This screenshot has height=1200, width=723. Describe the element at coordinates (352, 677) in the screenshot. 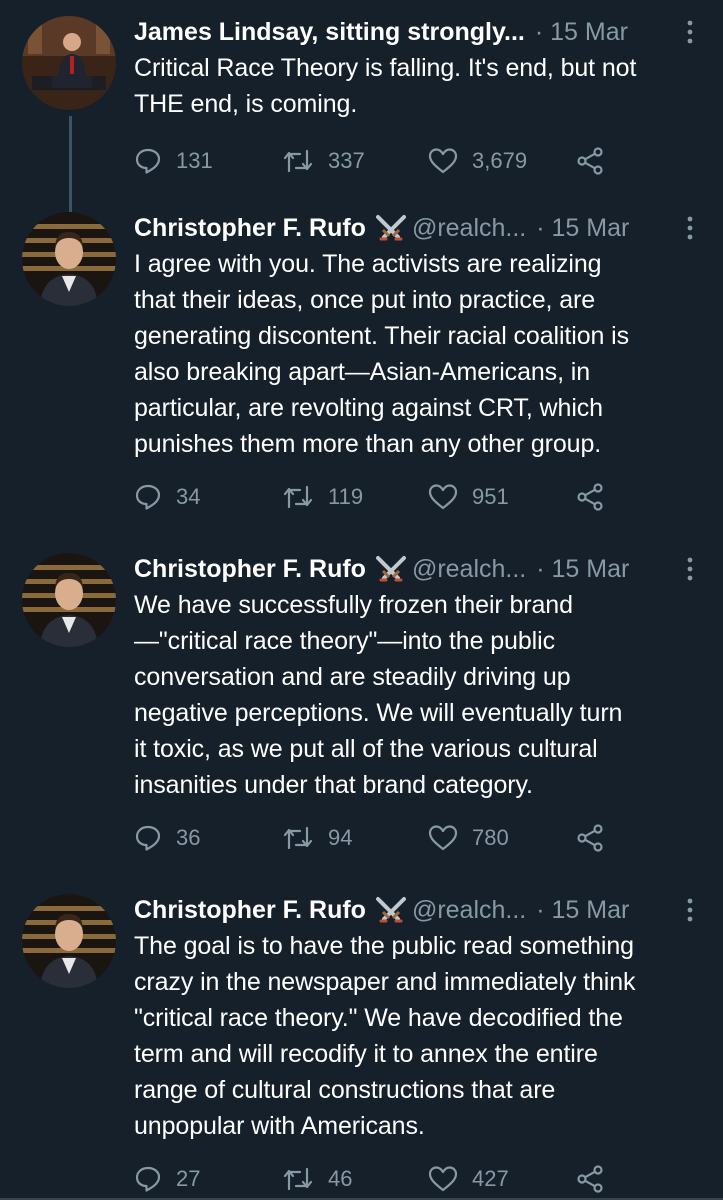

I see `tweet-text-line: conversation and are steadily driving up` at that location.